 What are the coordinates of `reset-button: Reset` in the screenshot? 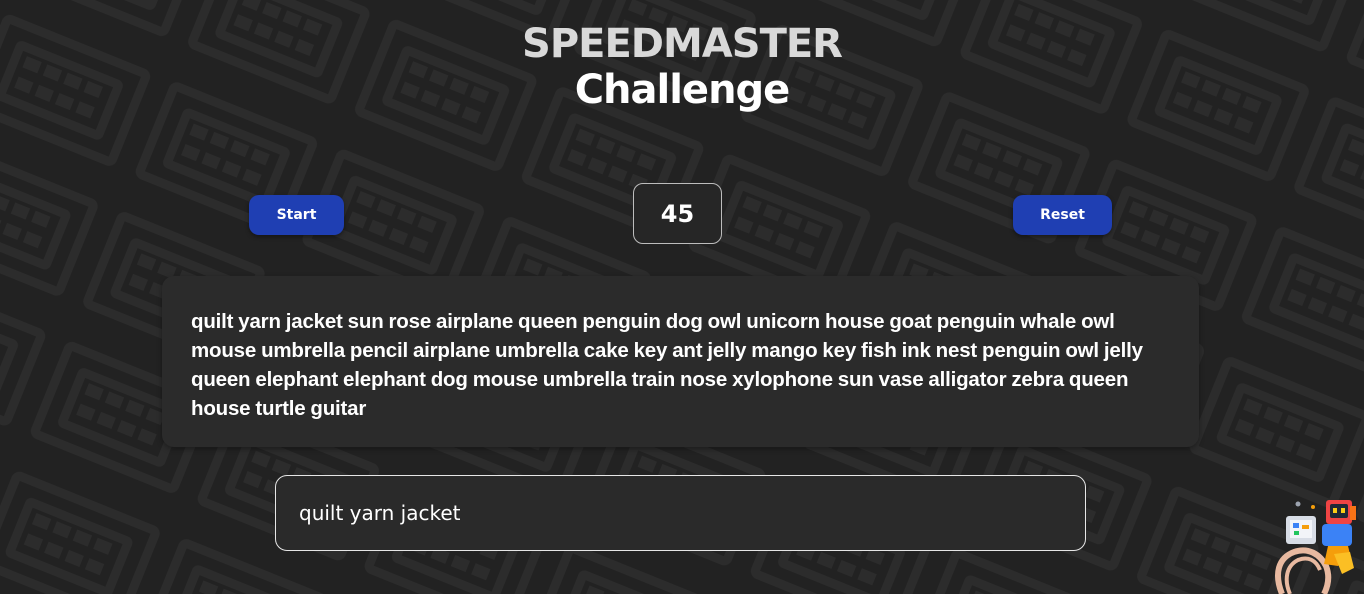 It's located at (1062, 215).